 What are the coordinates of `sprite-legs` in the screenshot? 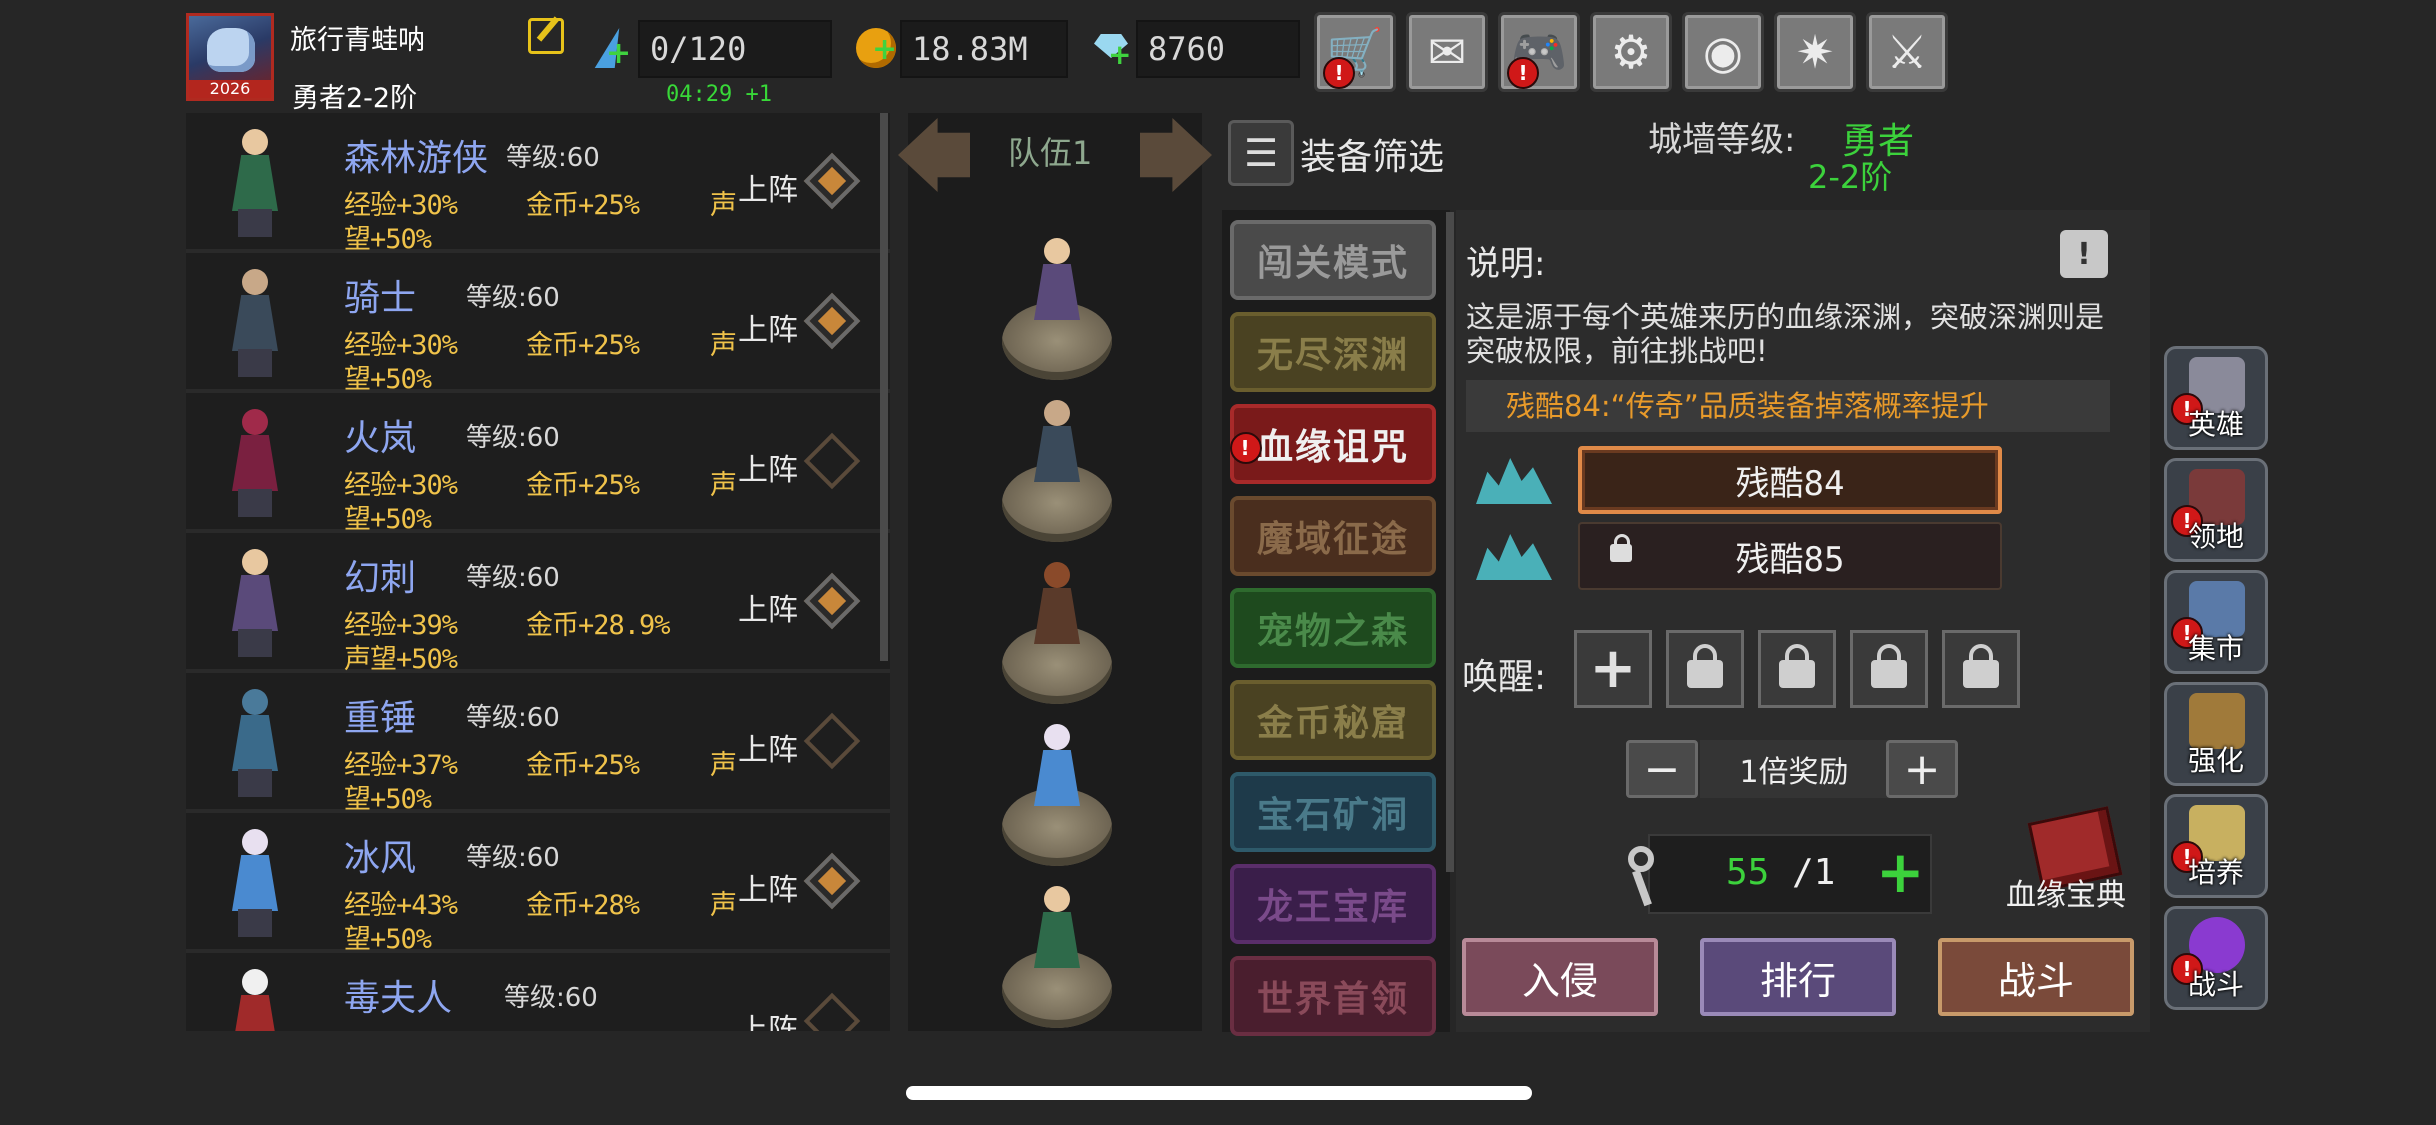 It's located at (255, 783).